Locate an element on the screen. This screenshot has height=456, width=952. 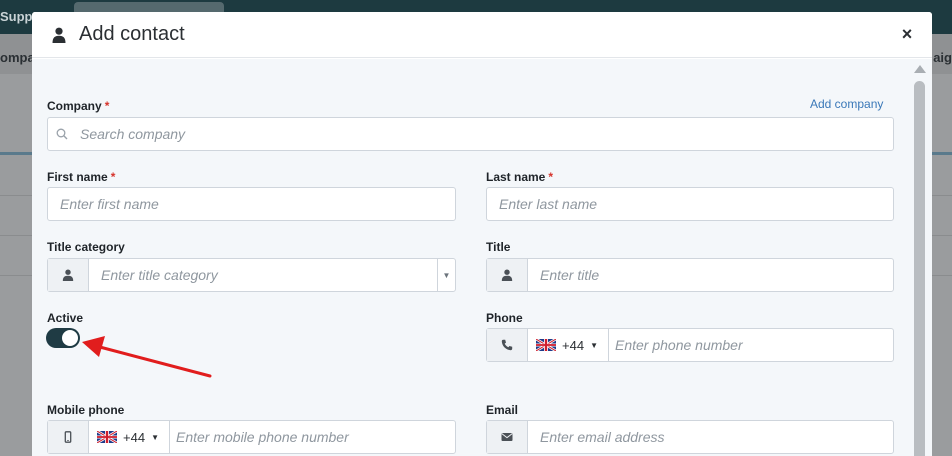
email-addon is located at coordinates (507, 437).